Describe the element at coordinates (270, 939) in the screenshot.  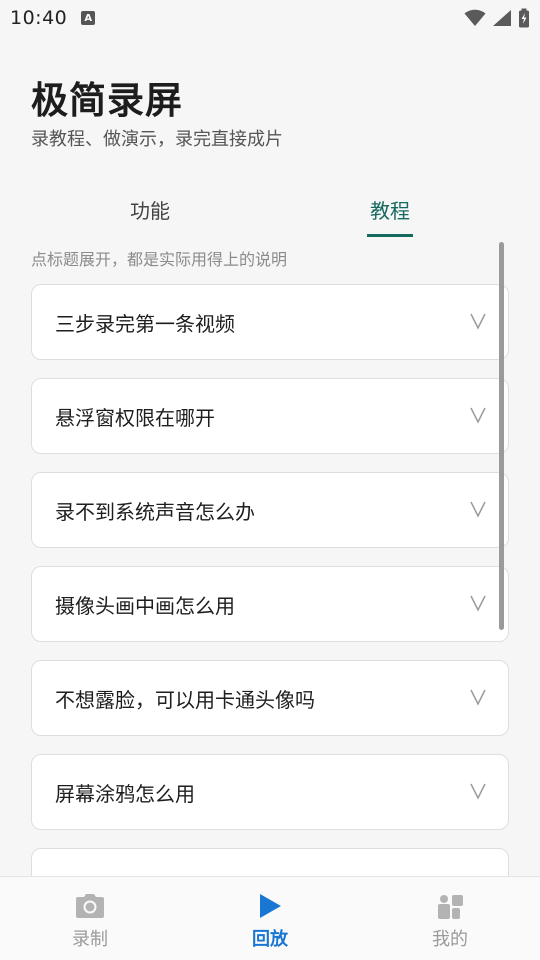
I see `nav-playback-label: 回放` at that location.